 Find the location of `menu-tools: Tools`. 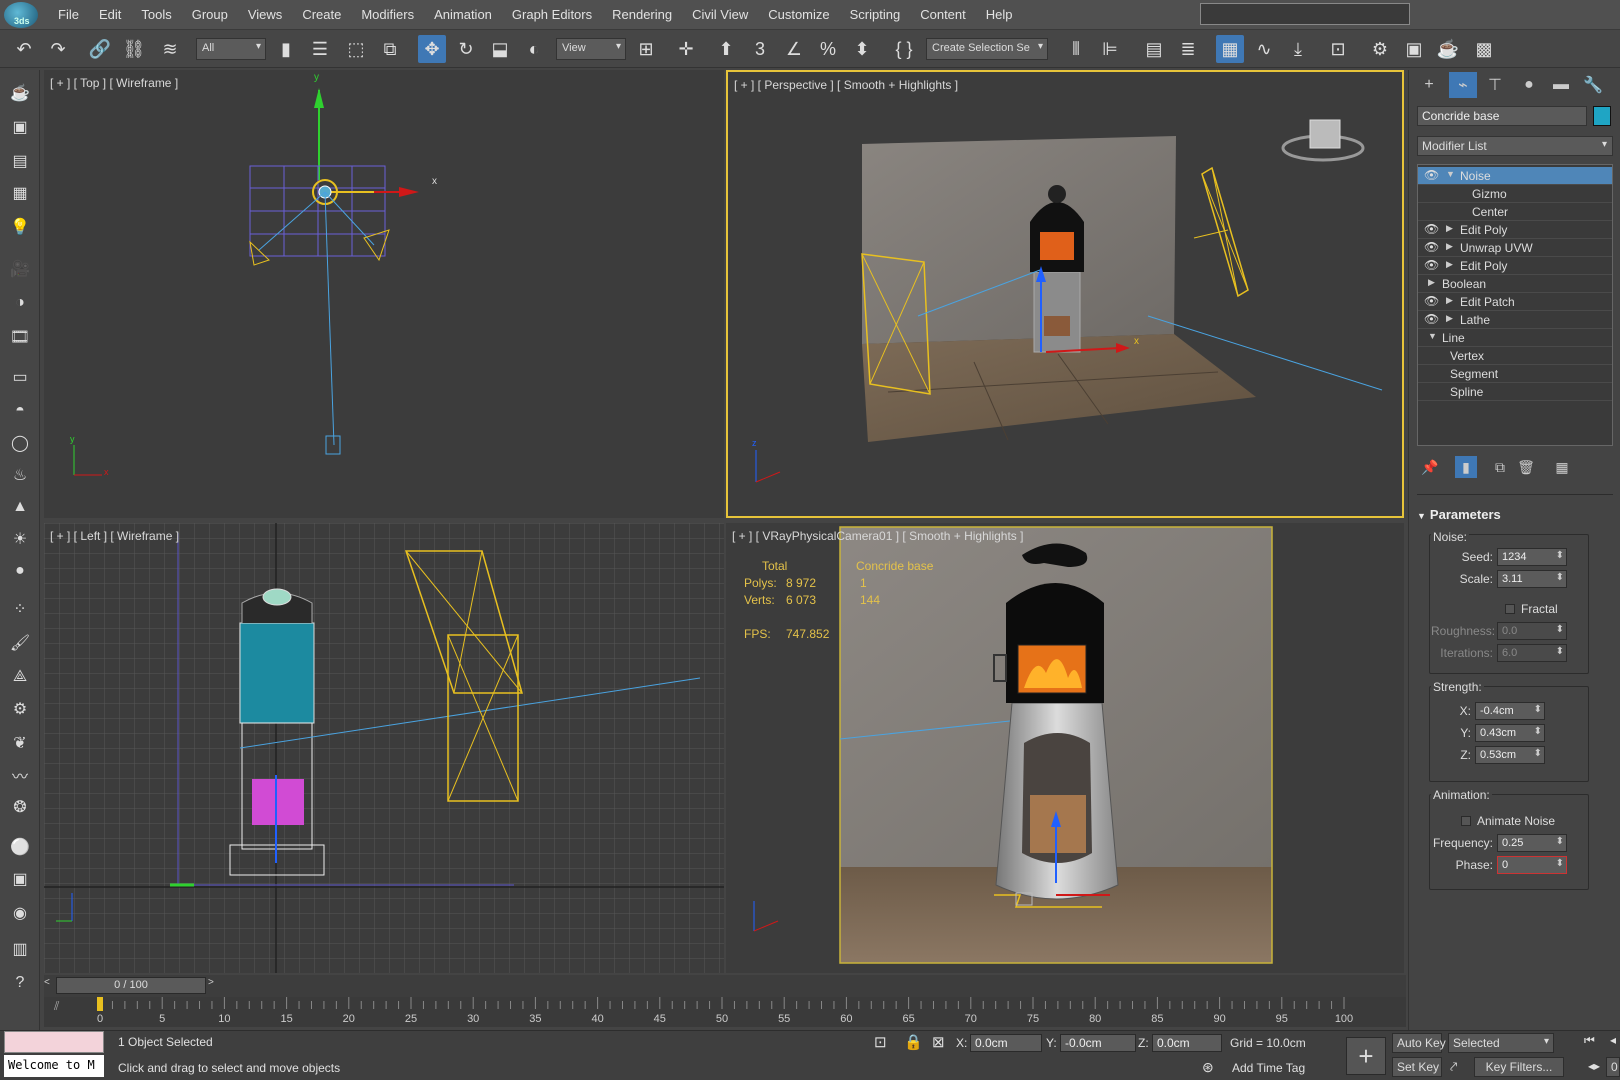

menu-tools: Tools is located at coordinates (156, 14).